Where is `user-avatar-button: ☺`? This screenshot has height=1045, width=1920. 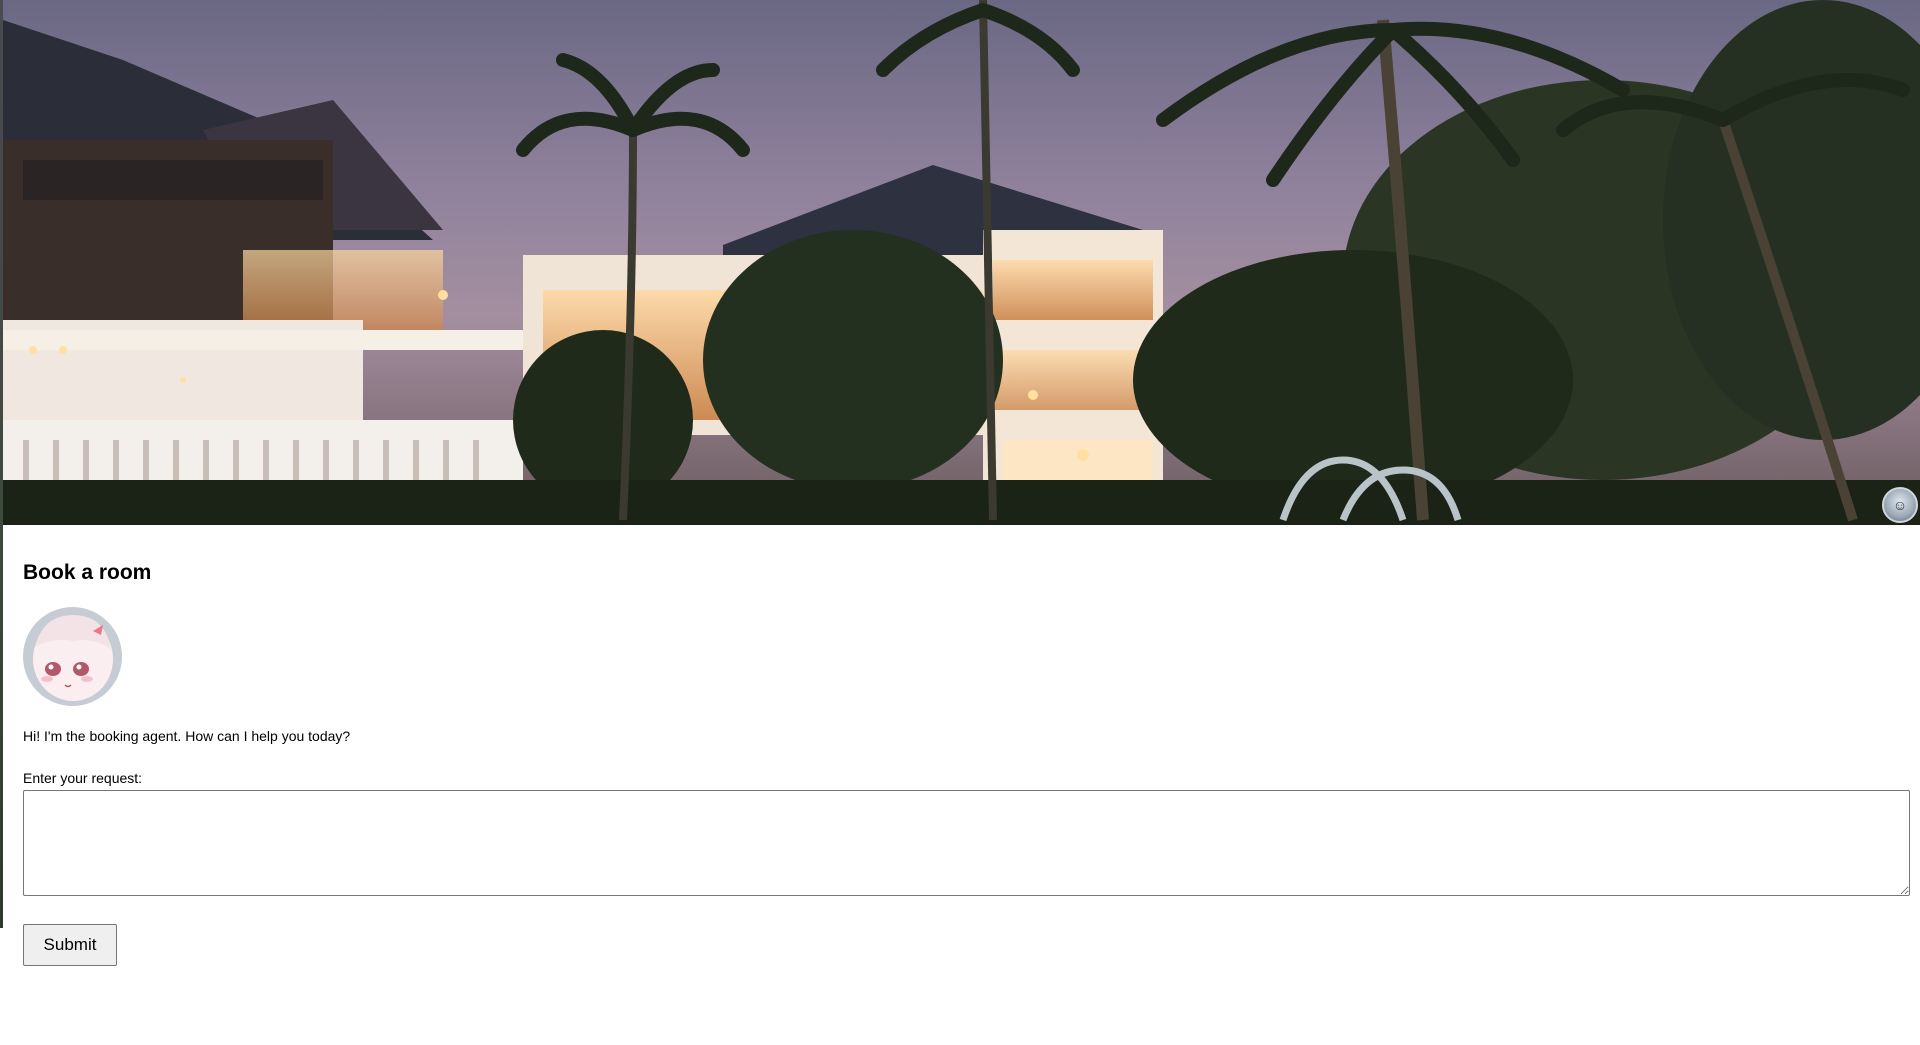 user-avatar-button: ☺ is located at coordinates (1900, 505).